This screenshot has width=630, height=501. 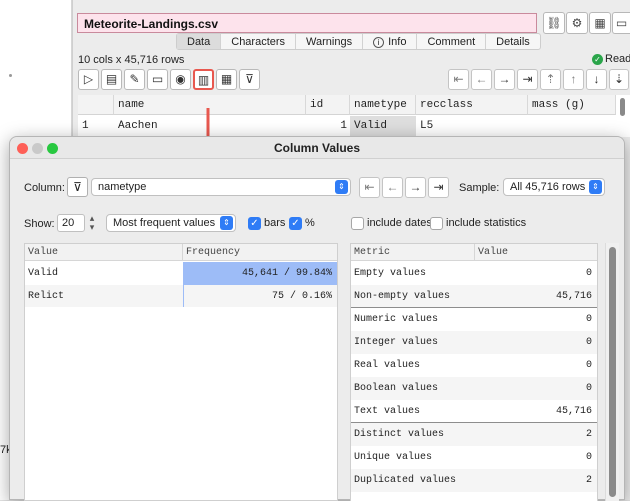 What do you see at coordinates (554, 23) in the screenshot?
I see `link-icon: ⛓` at bounding box center [554, 23].